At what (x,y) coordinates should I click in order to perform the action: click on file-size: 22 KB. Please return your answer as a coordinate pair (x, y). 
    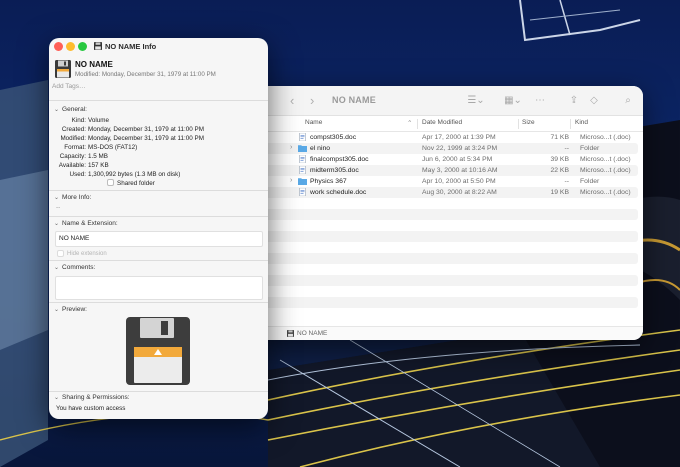
    Looking at the image, I should click on (559, 170).